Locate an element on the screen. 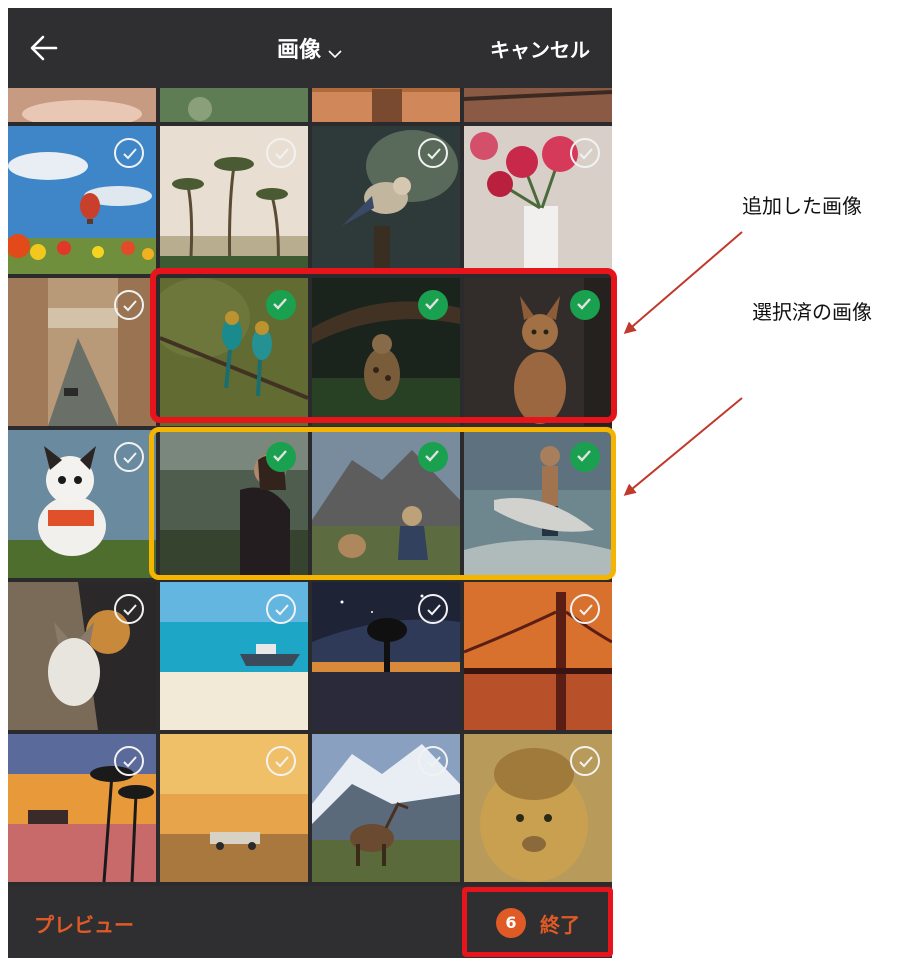 Image resolution: width=915 pixels, height=961 pixels. added-images-arrow is located at coordinates (683, 282).